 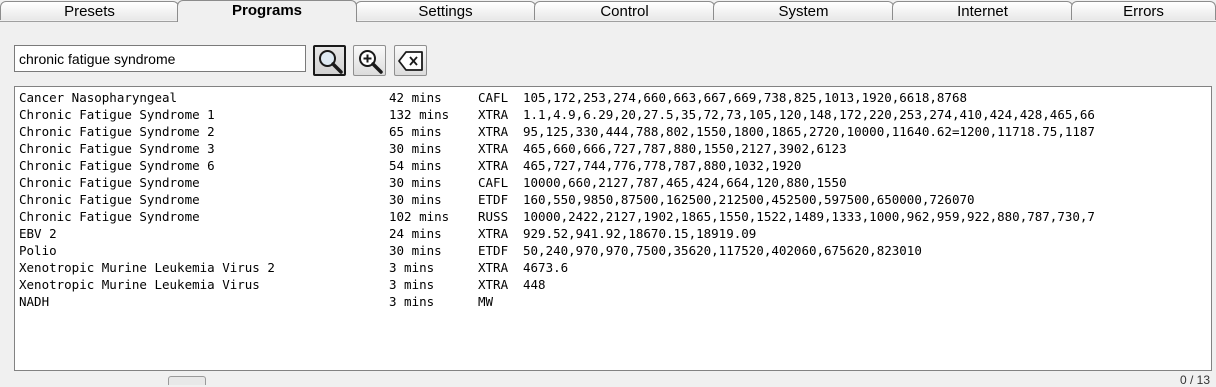 I want to click on search-input, so click(x=160, y=58).